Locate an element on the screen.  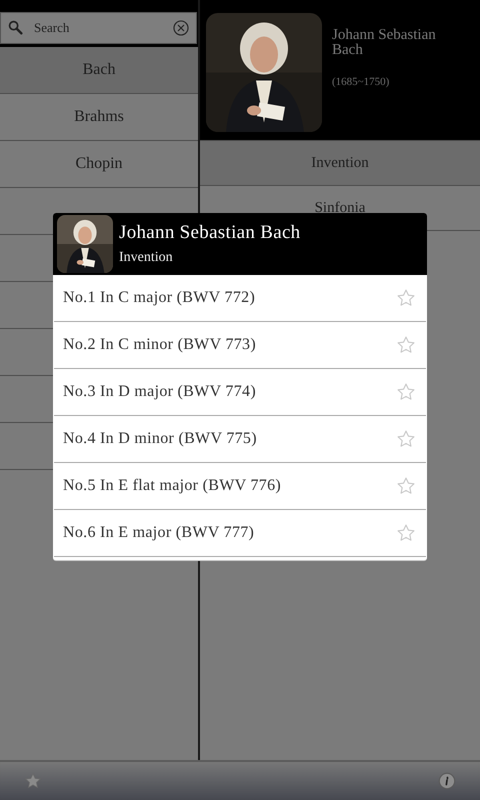
piece-title: No.2 In C minor (BWV 773) is located at coordinates (159, 345).